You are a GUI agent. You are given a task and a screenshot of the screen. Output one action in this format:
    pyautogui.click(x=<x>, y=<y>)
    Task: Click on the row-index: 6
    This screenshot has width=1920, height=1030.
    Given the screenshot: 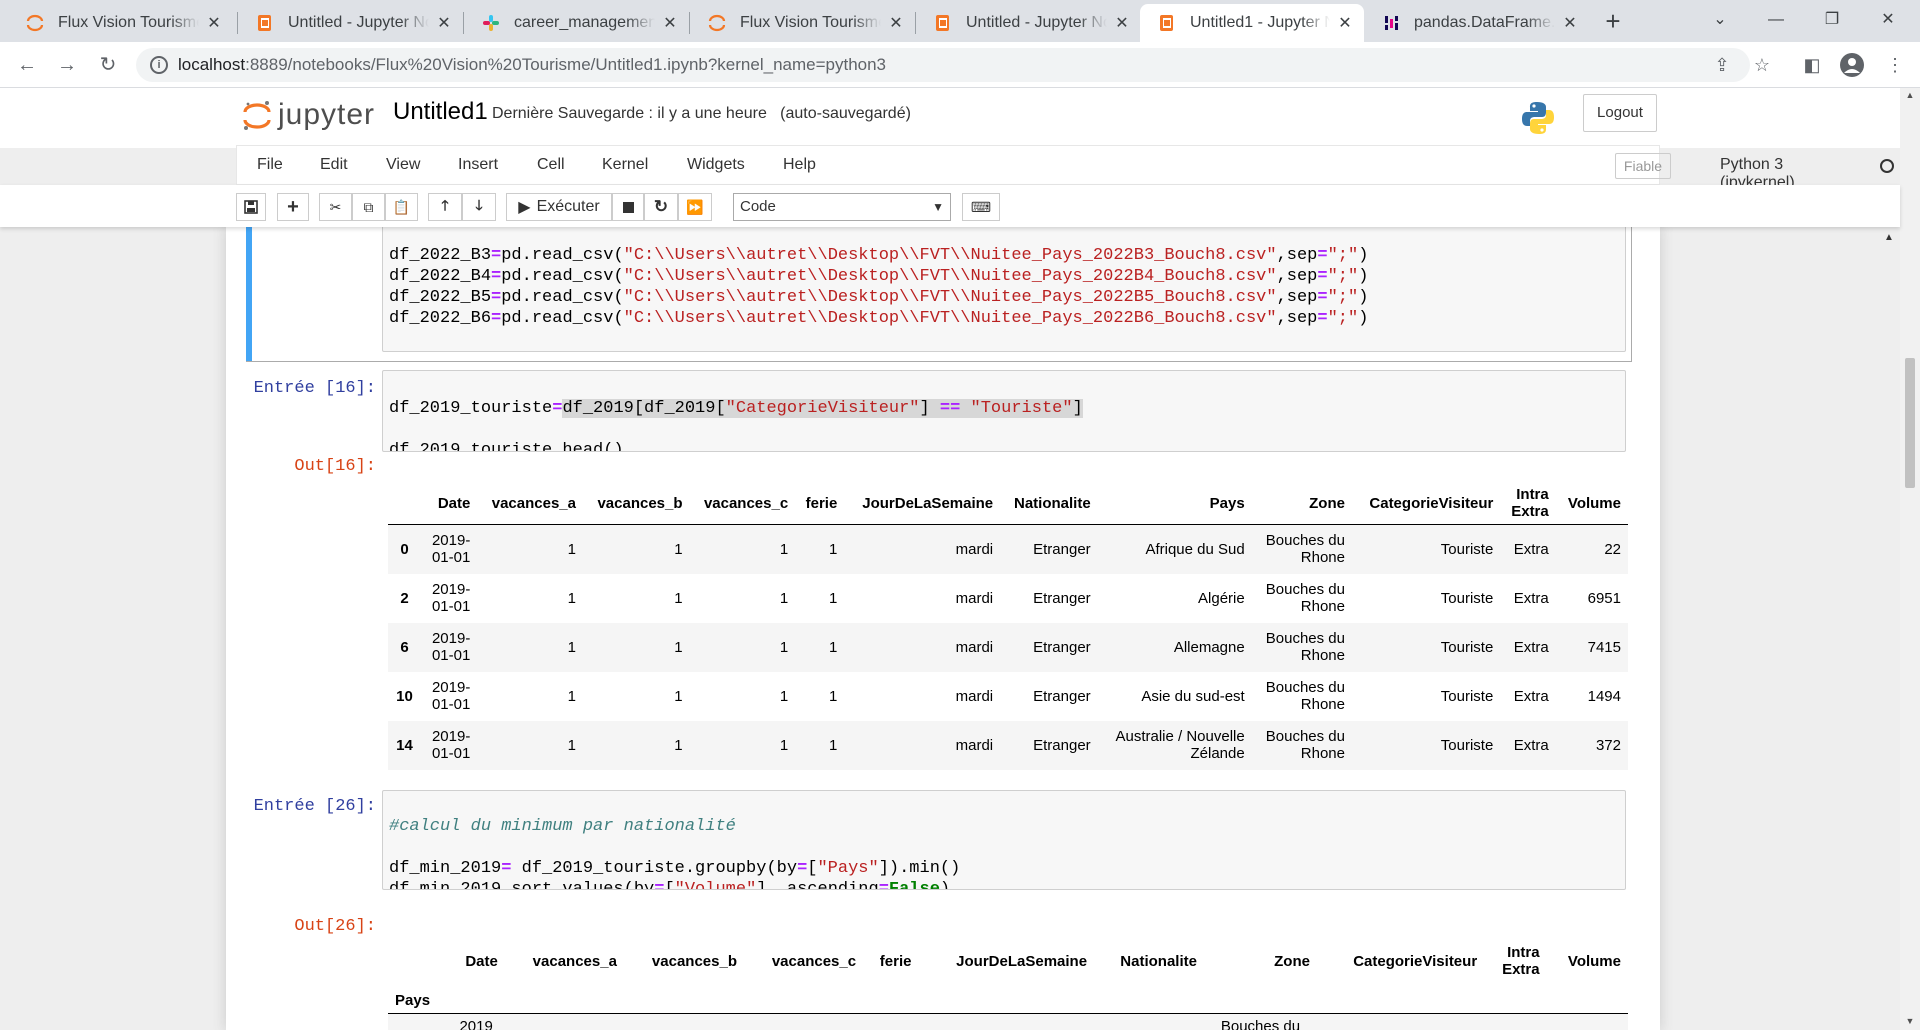 What is the action you would take?
    pyautogui.click(x=404, y=647)
    